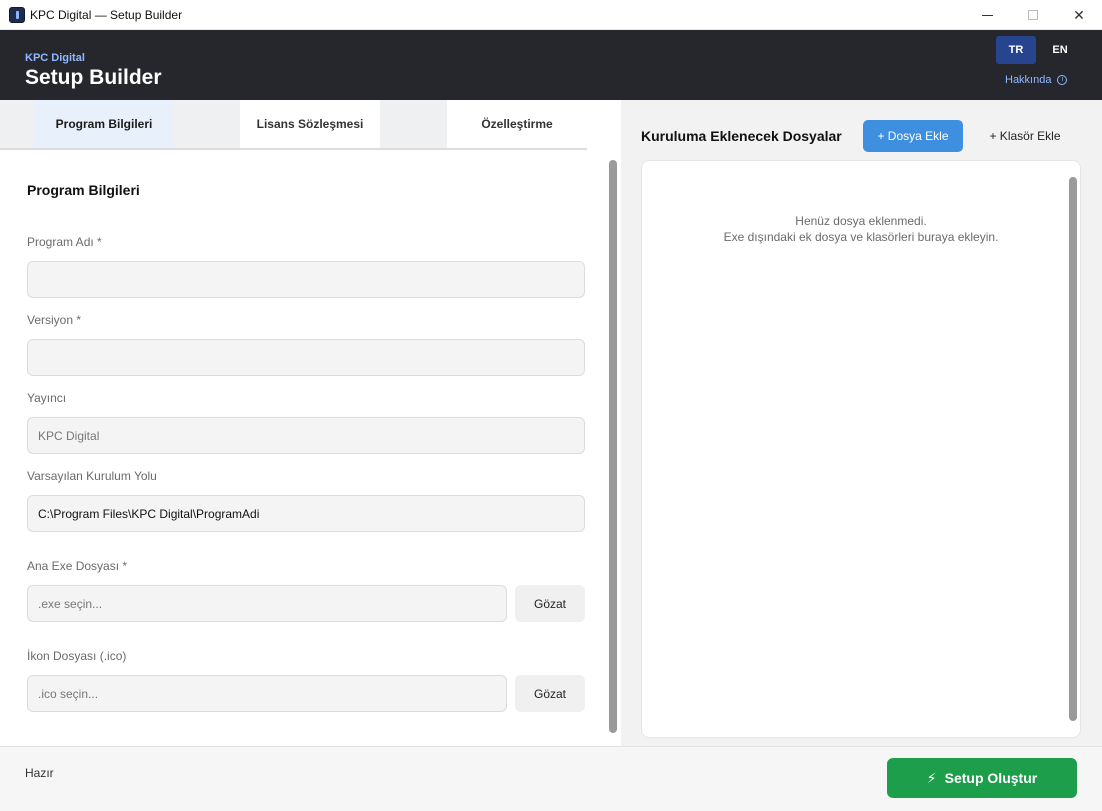 Image resolution: width=1102 pixels, height=811 pixels. What do you see at coordinates (1060, 50) in the screenshot?
I see `language-en-button: EN` at bounding box center [1060, 50].